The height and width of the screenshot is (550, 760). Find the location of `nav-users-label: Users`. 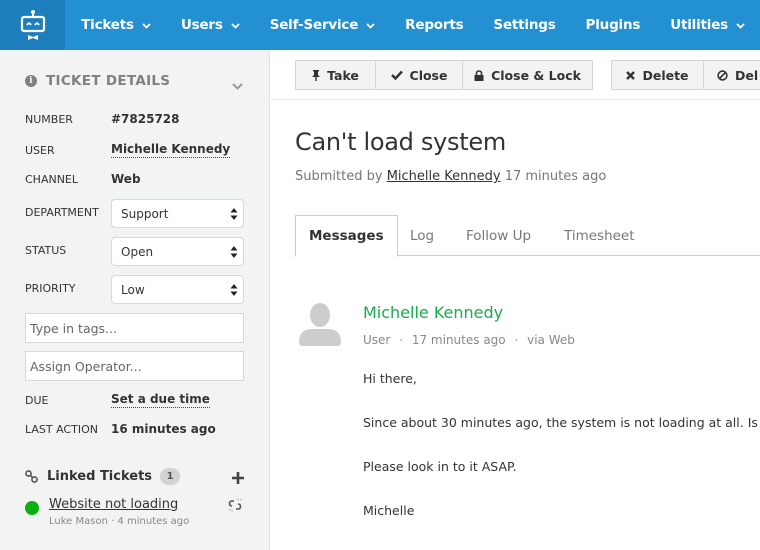

nav-users-label: Users is located at coordinates (201, 25).